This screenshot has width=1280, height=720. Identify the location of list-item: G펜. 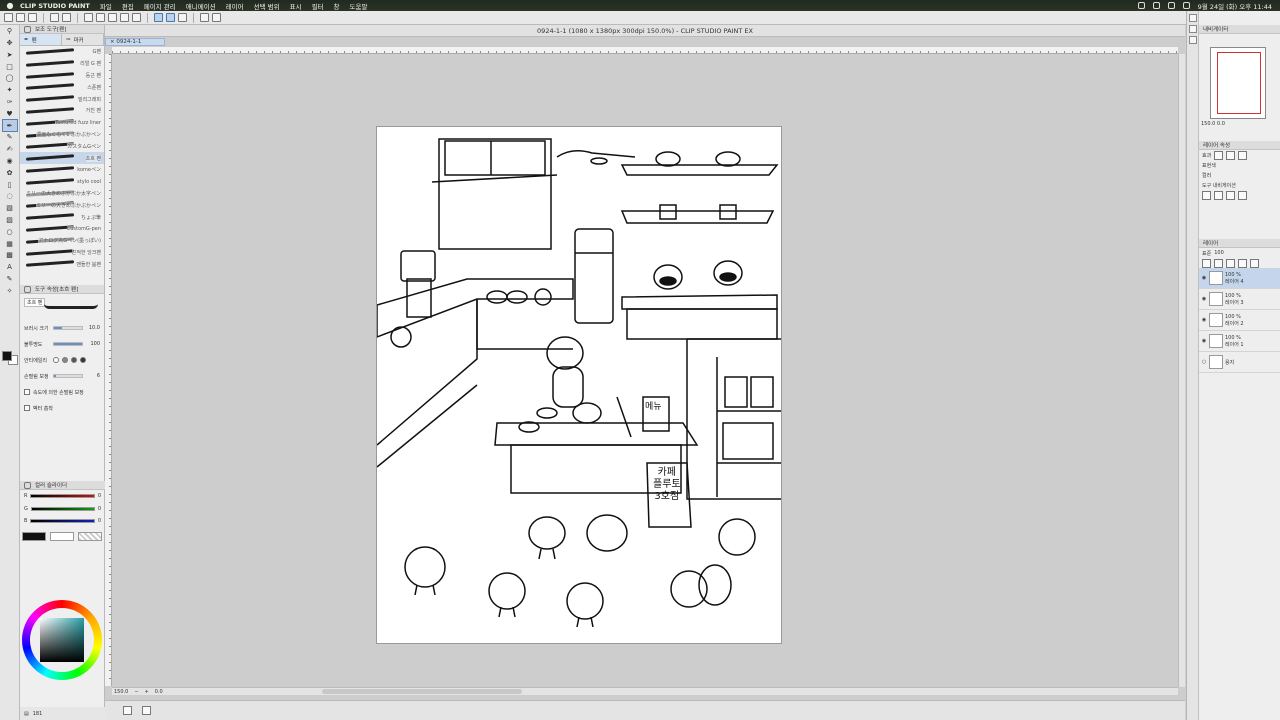
(62, 52).